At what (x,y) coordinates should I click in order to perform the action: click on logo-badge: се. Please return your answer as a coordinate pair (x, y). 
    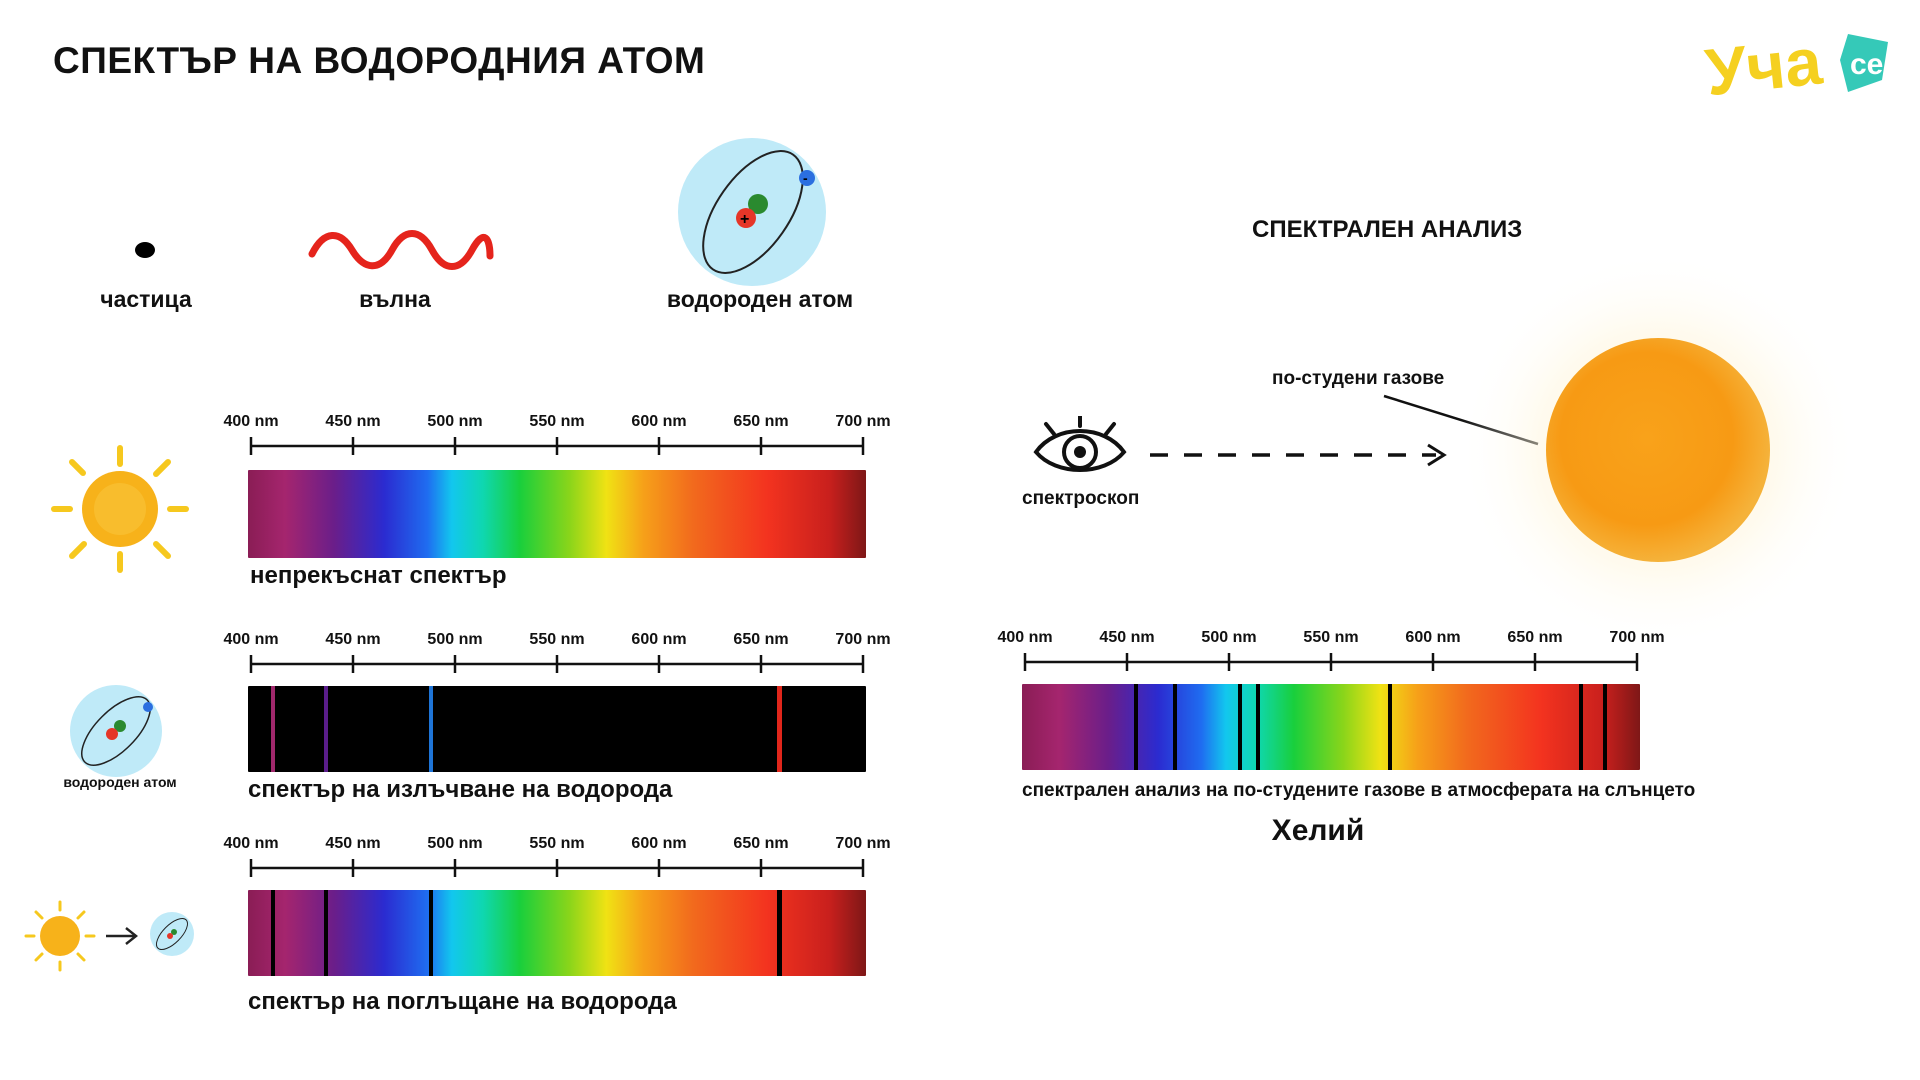
    Looking at the image, I should click on (1866, 64).